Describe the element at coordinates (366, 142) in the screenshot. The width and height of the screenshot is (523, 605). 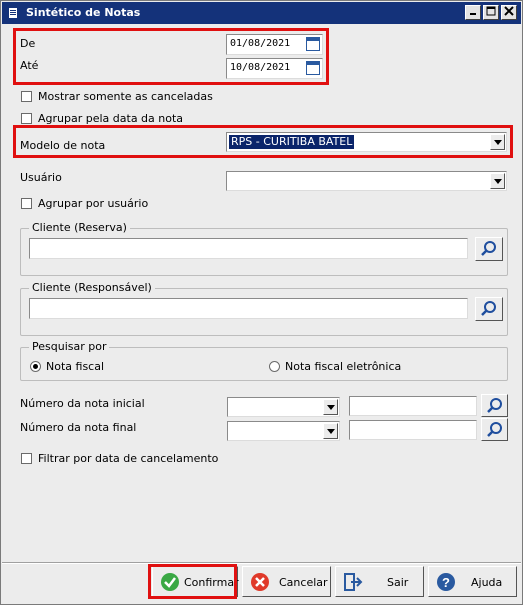
I see `modelo-select: RPS - CURITIBA BATEL` at that location.